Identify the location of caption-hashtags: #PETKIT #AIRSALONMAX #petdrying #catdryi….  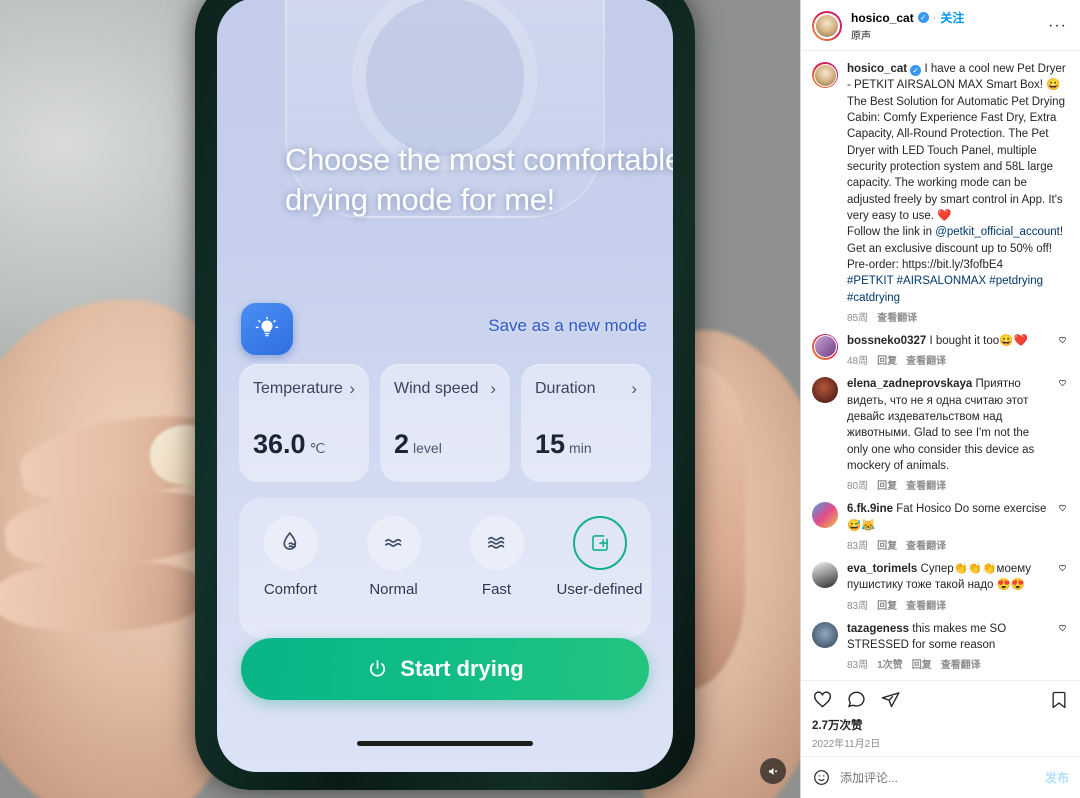
(945, 289).